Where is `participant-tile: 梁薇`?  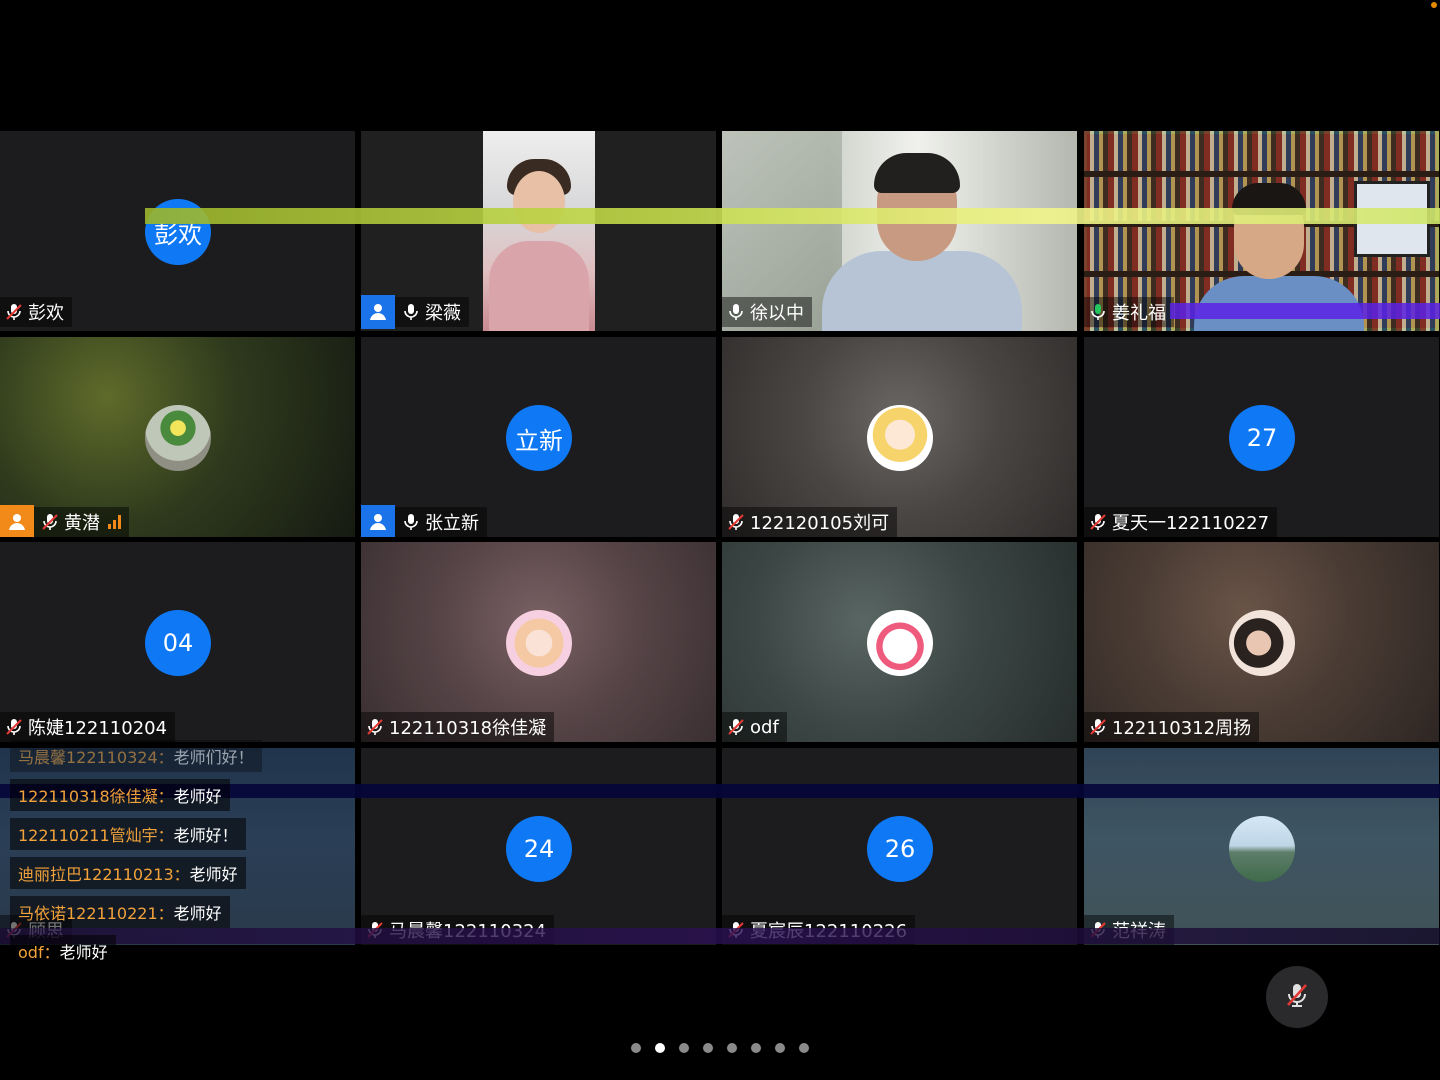
participant-tile: 梁薇 is located at coordinates (538, 231).